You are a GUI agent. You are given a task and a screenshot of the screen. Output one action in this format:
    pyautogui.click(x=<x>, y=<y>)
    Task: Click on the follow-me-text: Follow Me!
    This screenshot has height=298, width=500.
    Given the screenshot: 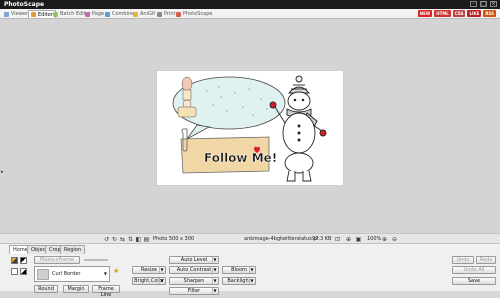 What is the action you would take?
    pyautogui.click(x=240, y=158)
    